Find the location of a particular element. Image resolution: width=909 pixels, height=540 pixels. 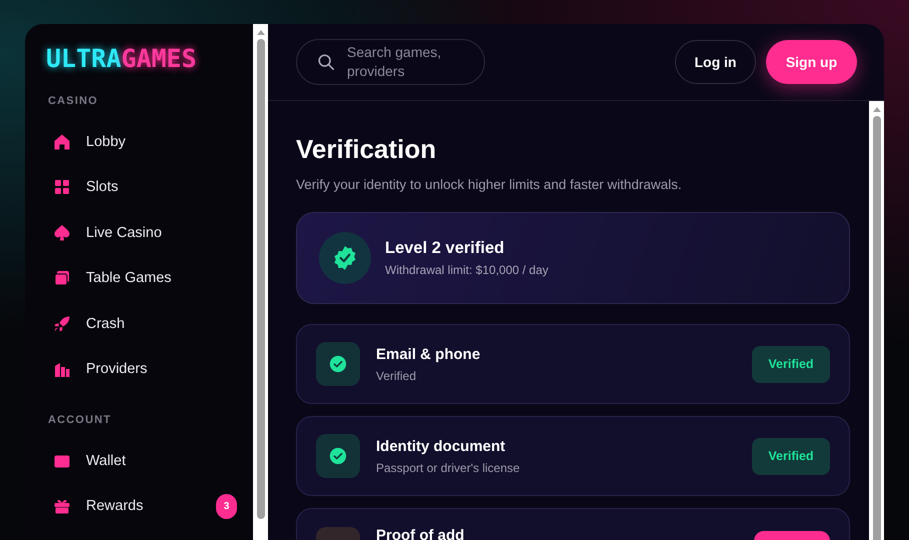

step-subtitle: Passport or driver's license is located at coordinates (448, 467).